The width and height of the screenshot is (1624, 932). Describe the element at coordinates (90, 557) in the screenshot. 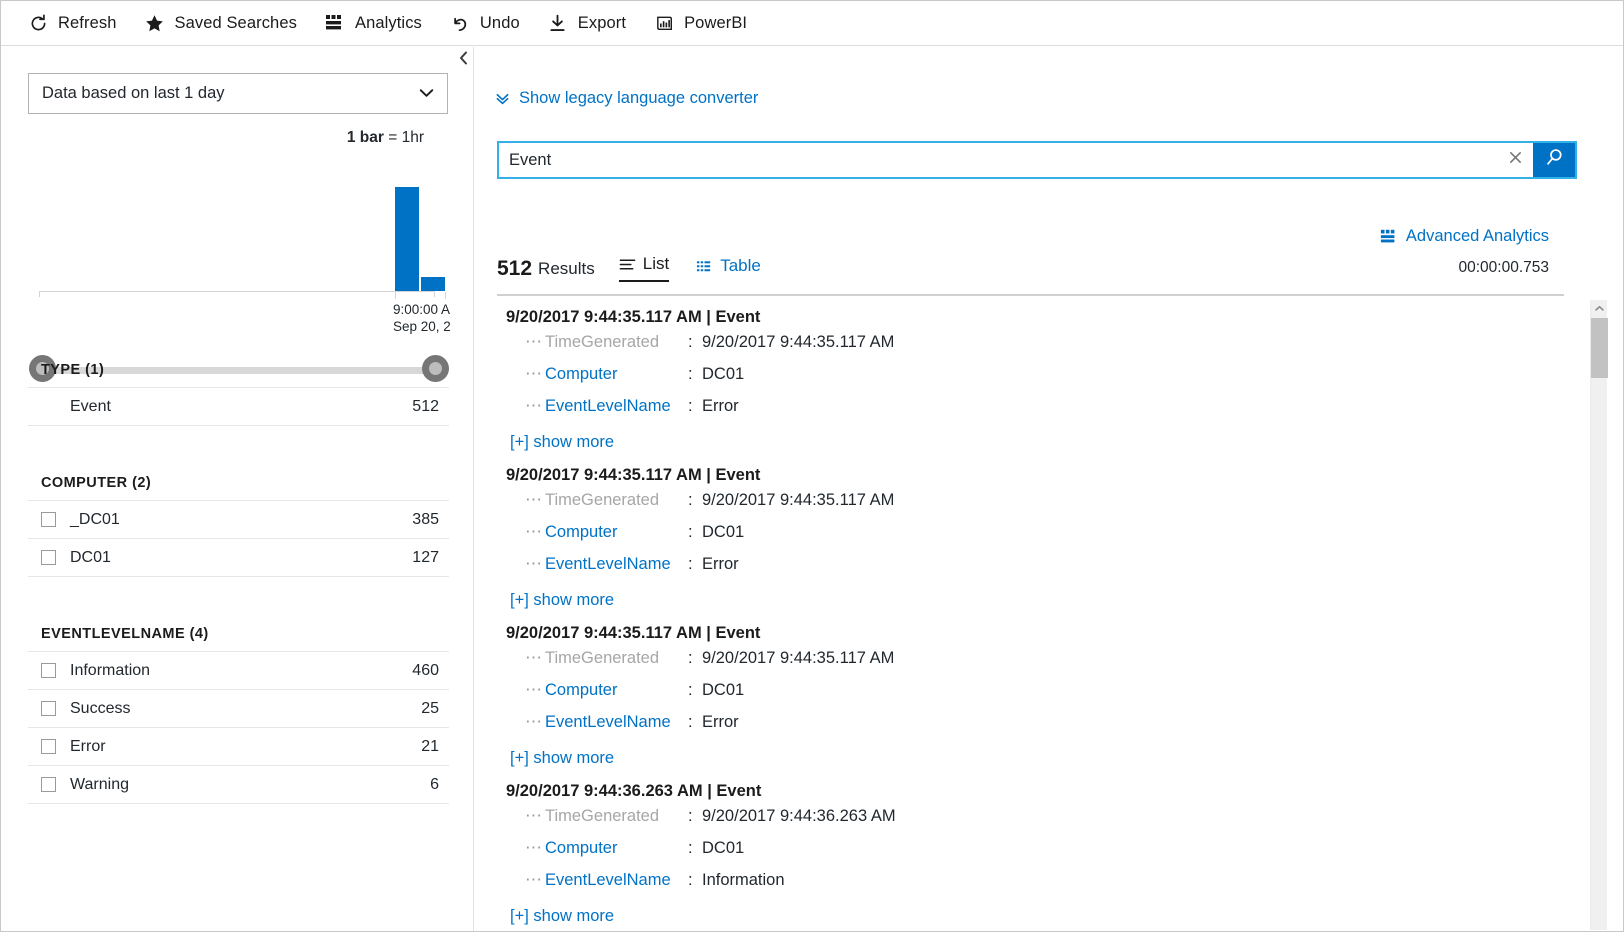

I see `facet-row-label: DC01` at that location.